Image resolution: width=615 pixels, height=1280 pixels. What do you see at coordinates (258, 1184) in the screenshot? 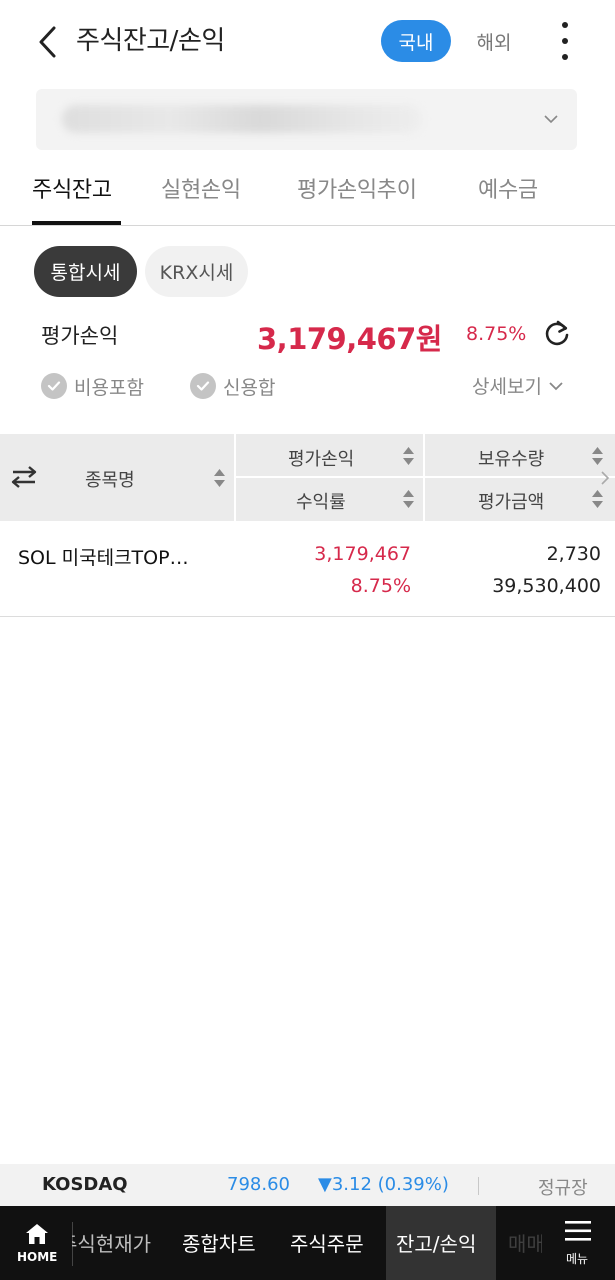
I see `ticker-index-value: 798.60` at bounding box center [258, 1184].